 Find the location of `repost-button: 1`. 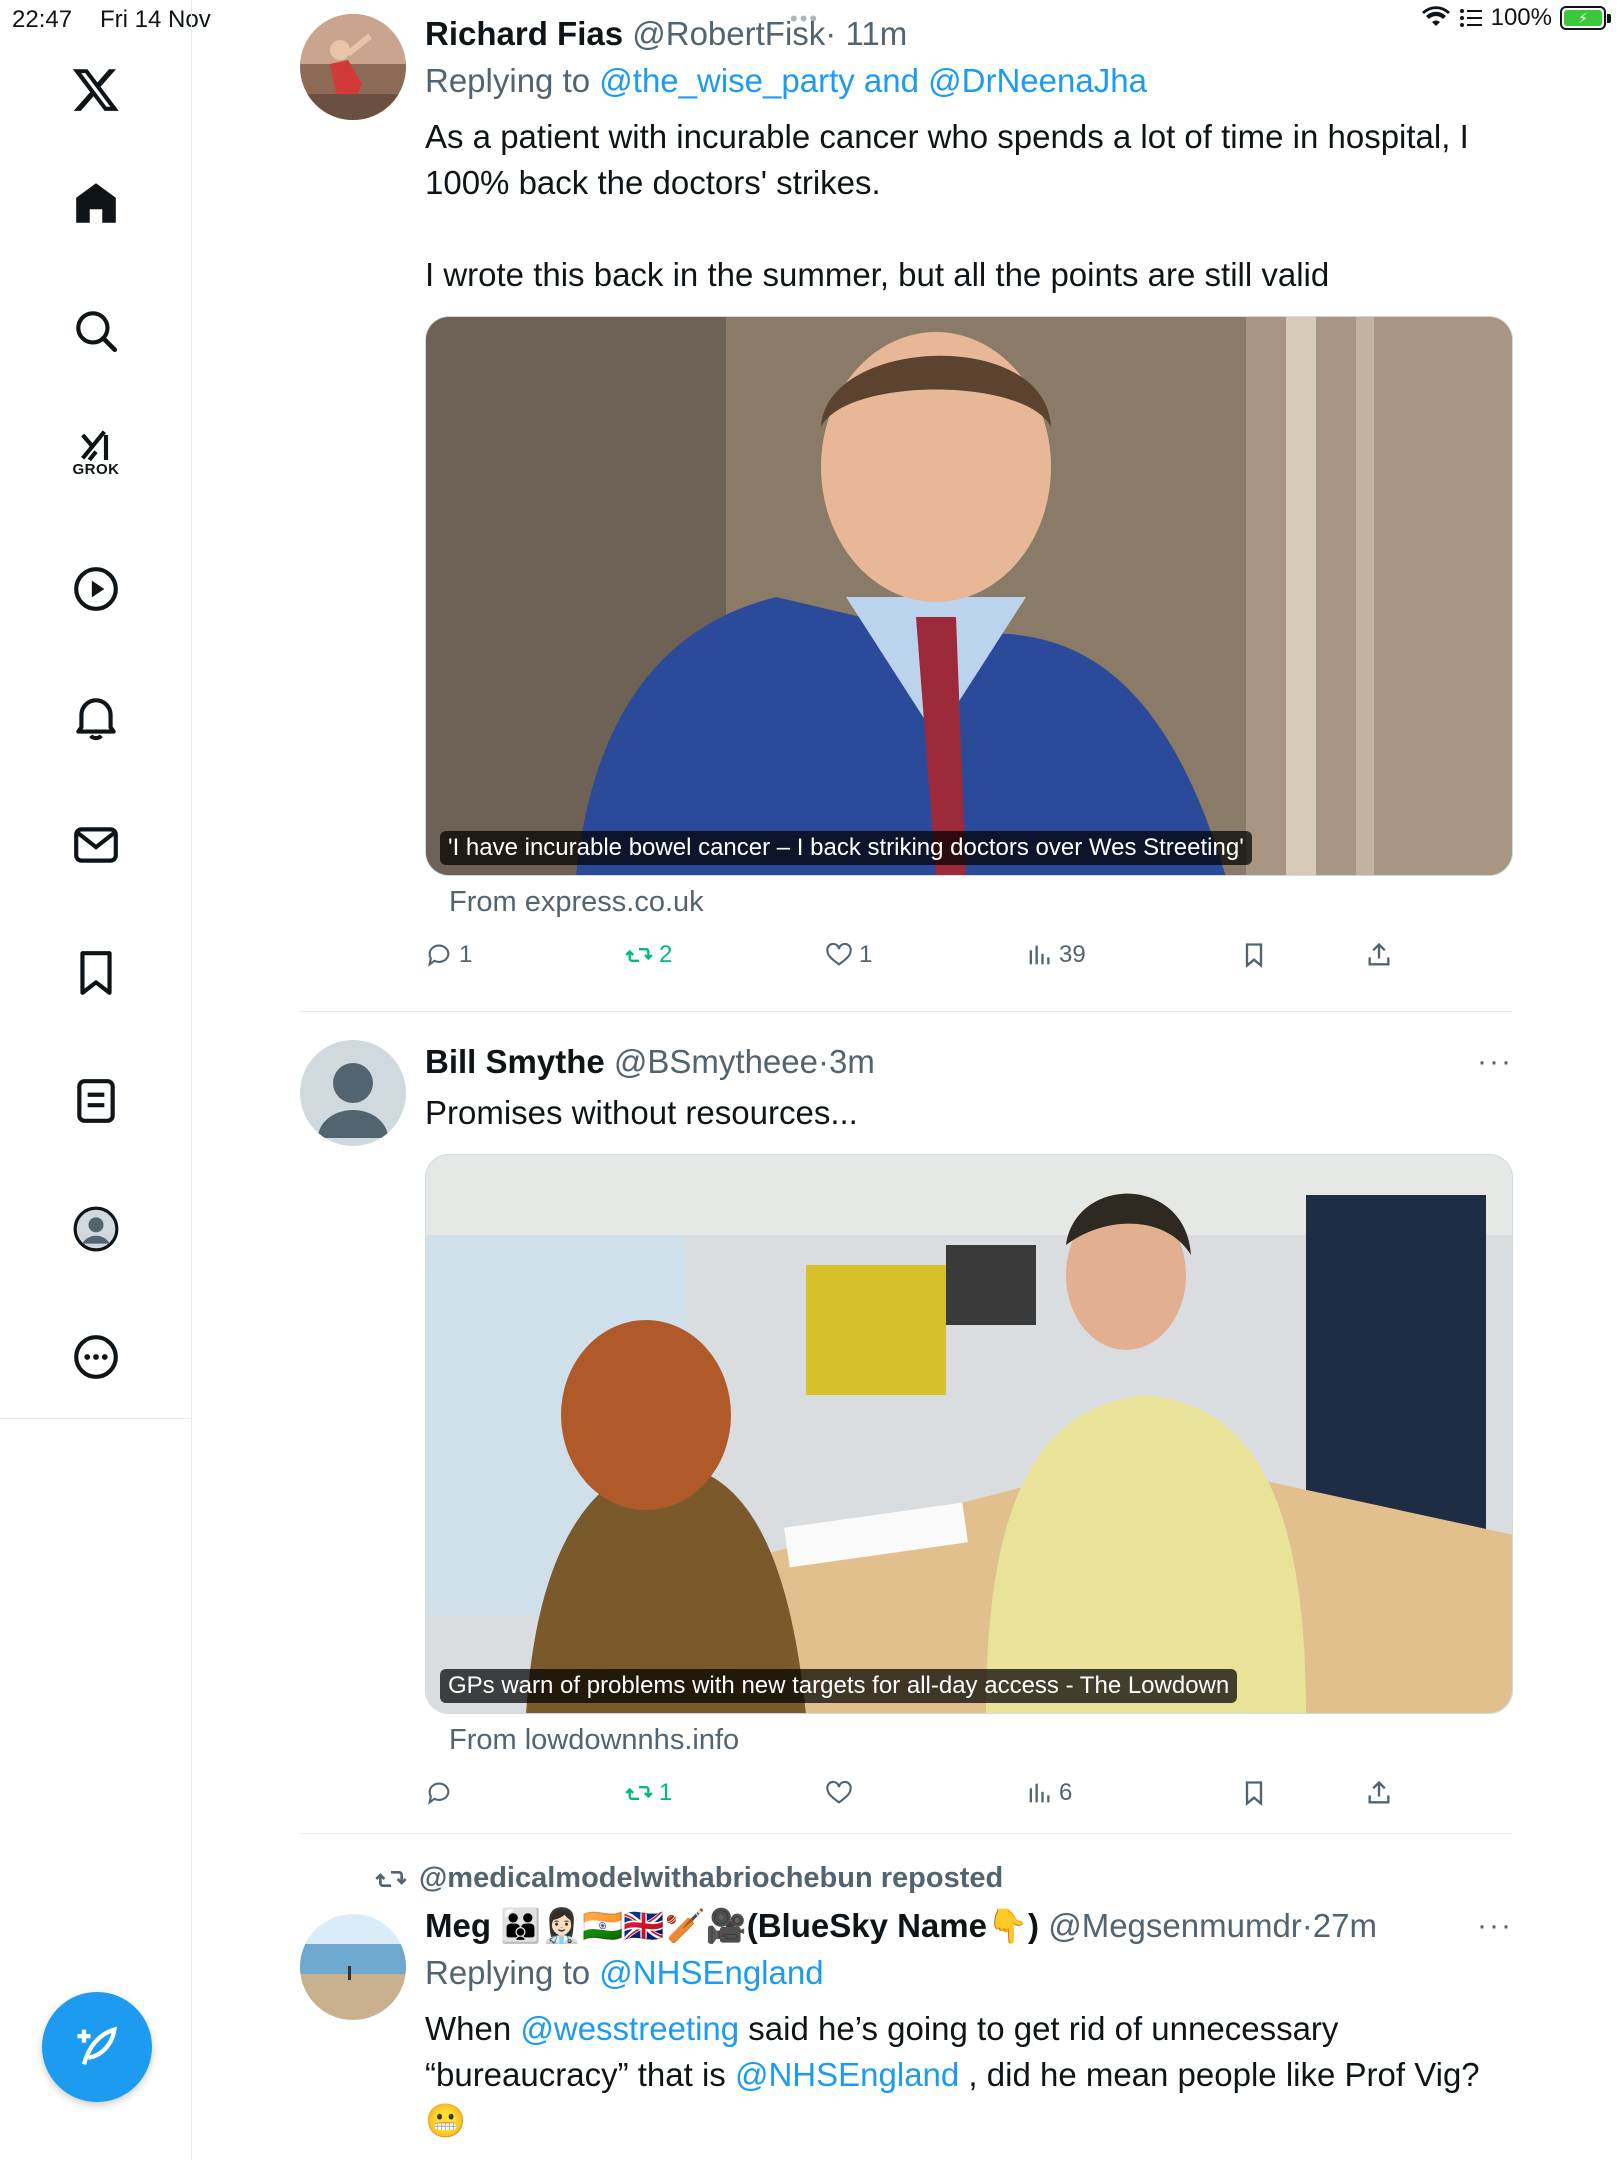

repost-button: 1 is located at coordinates (648, 1793).